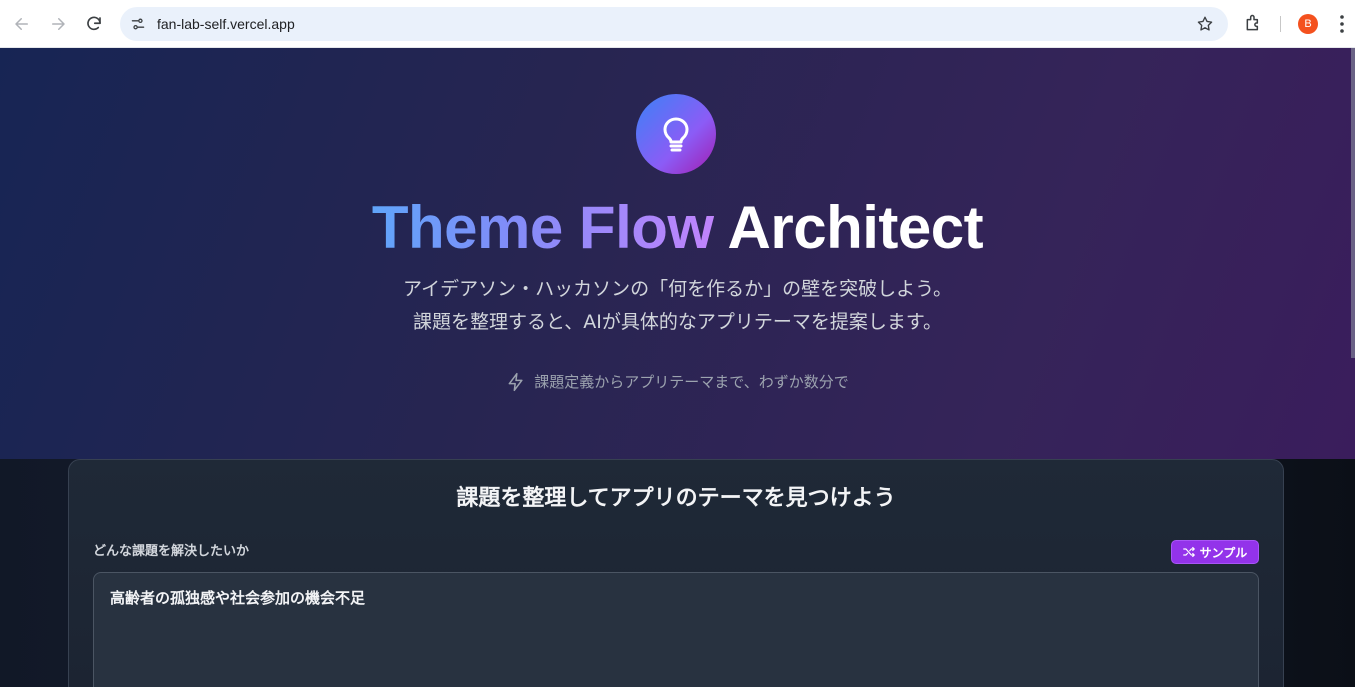 Image resolution: width=1355 pixels, height=687 pixels. What do you see at coordinates (676, 629) in the screenshot?
I see `problem-textarea: 高齢者の孤独感や社会参加の機会不足` at bounding box center [676, 629].